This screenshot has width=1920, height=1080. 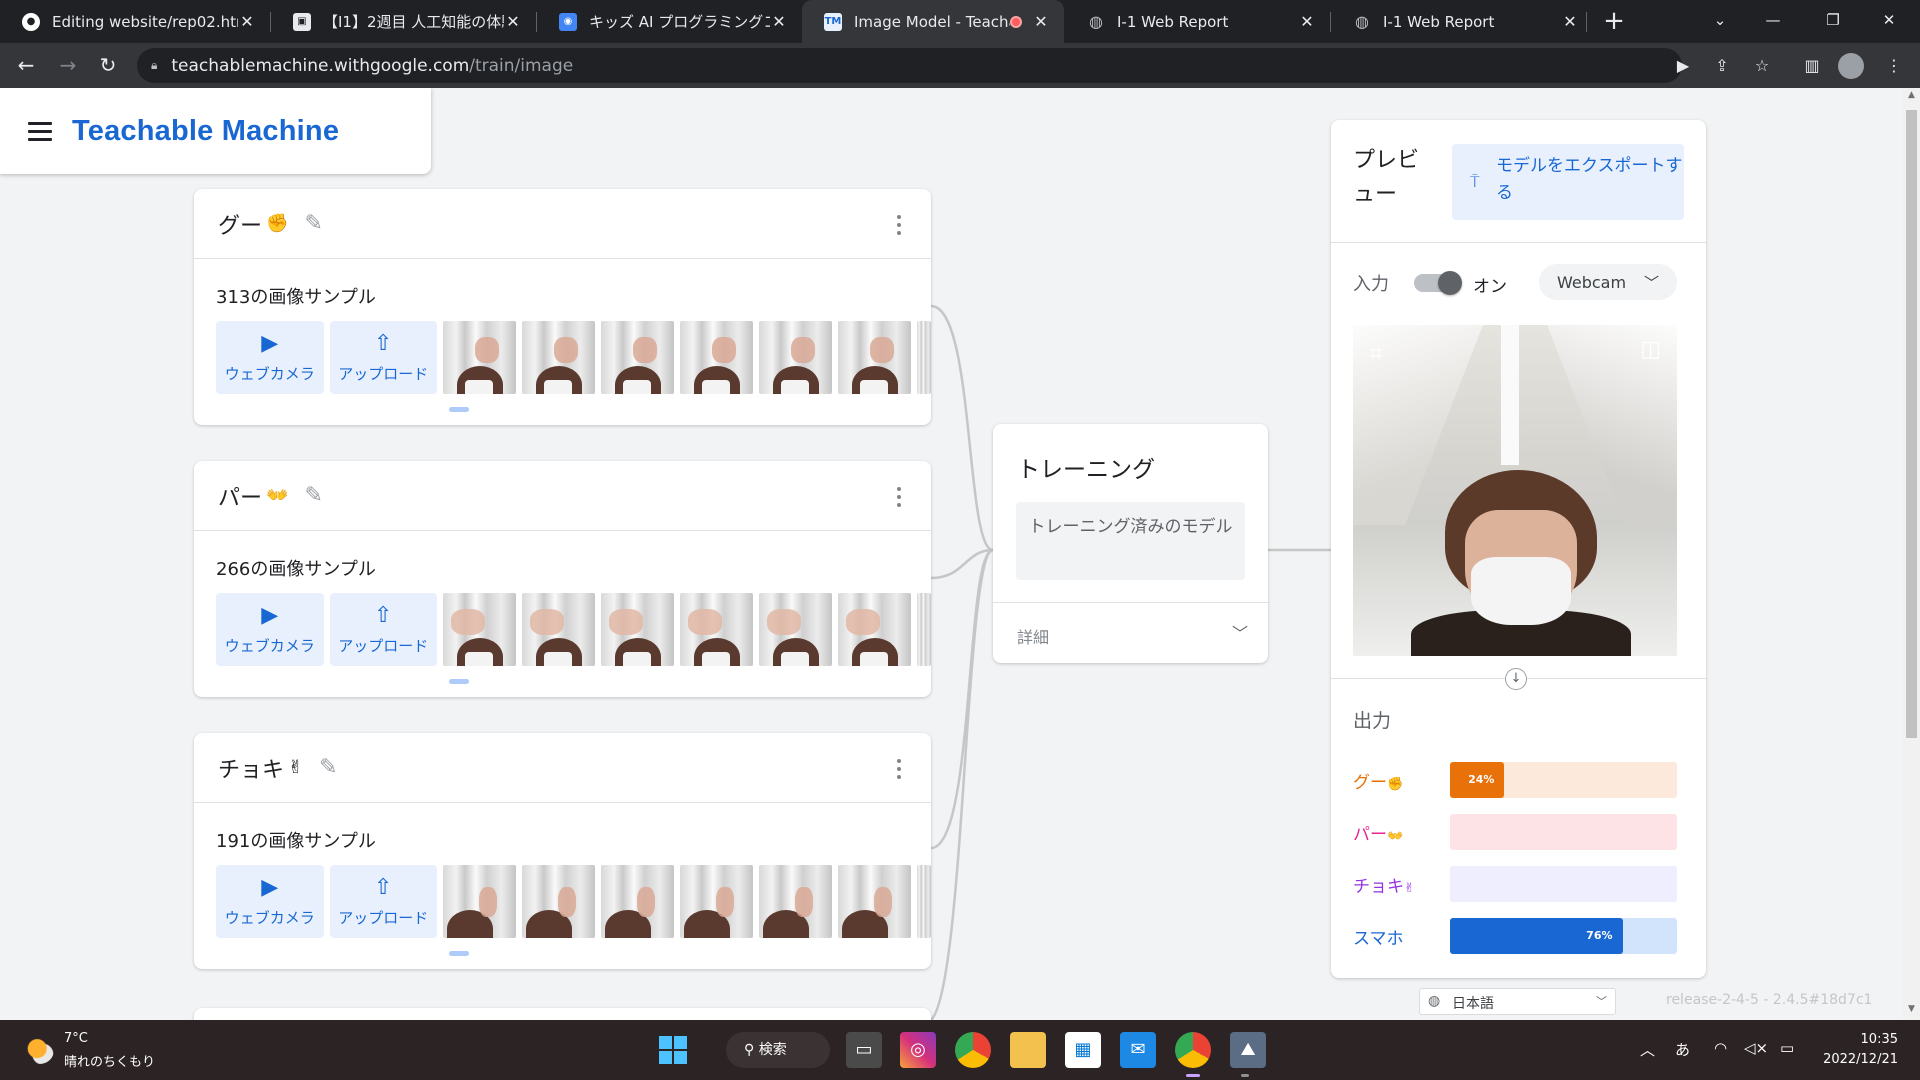 What do you see at coordinates (1683, 66) in the screenshot?
I see `camera-in-use-icon: ▶︎` at bounding box center [1683, 66].